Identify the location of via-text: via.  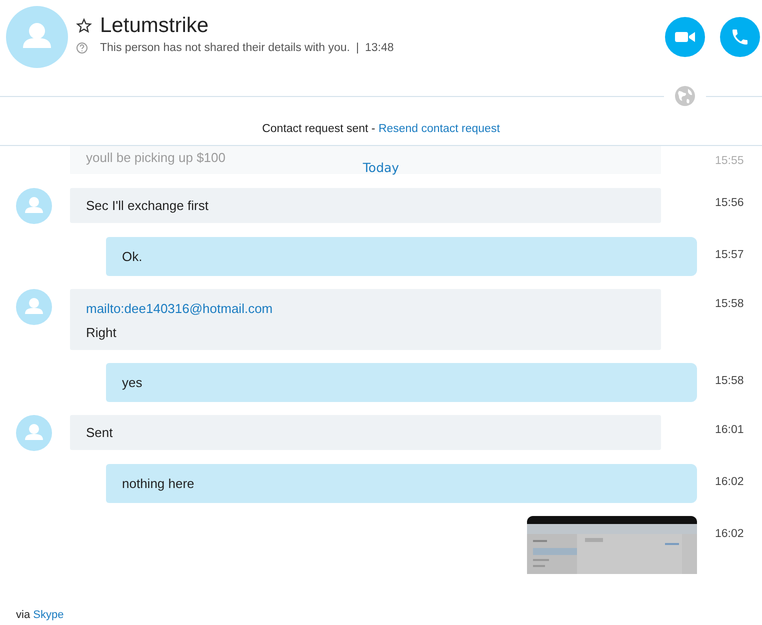
(24, 615).